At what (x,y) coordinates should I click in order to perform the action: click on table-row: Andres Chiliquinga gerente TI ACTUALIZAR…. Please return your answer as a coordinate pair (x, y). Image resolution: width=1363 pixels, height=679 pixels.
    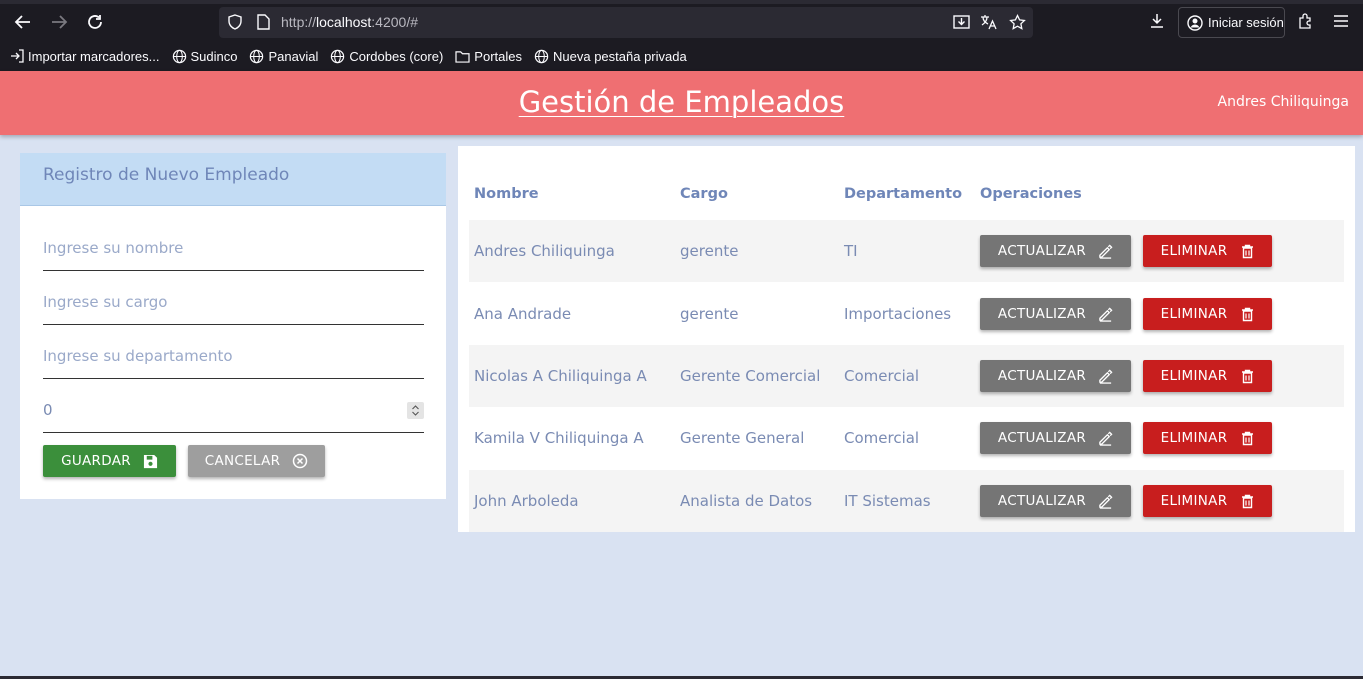
    Looking at the image, I should click on (906, 251).